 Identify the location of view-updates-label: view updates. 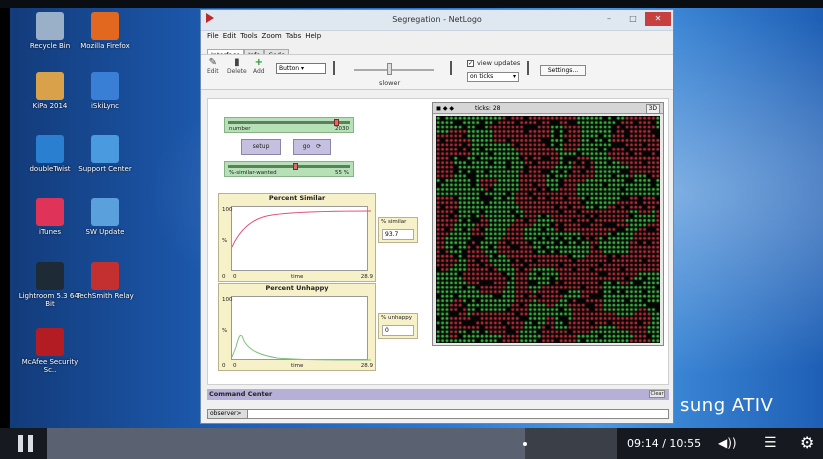
(499, 63).